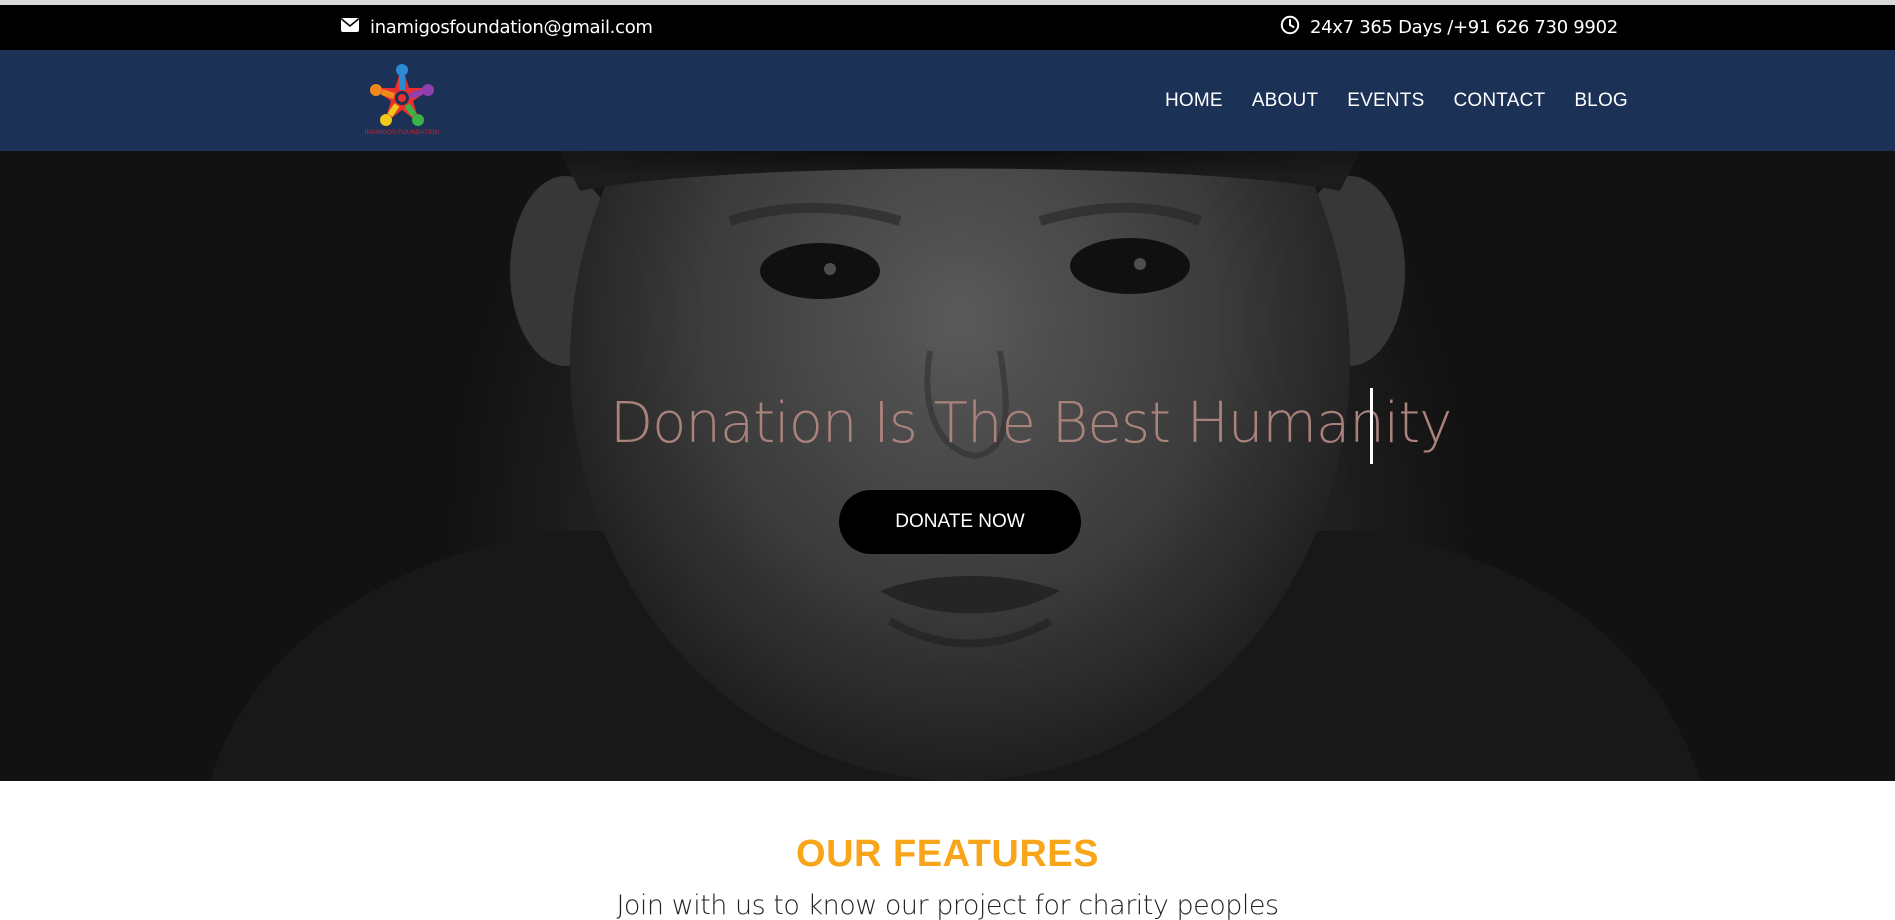  I want to click on envelope-icon, so click(350, 27).